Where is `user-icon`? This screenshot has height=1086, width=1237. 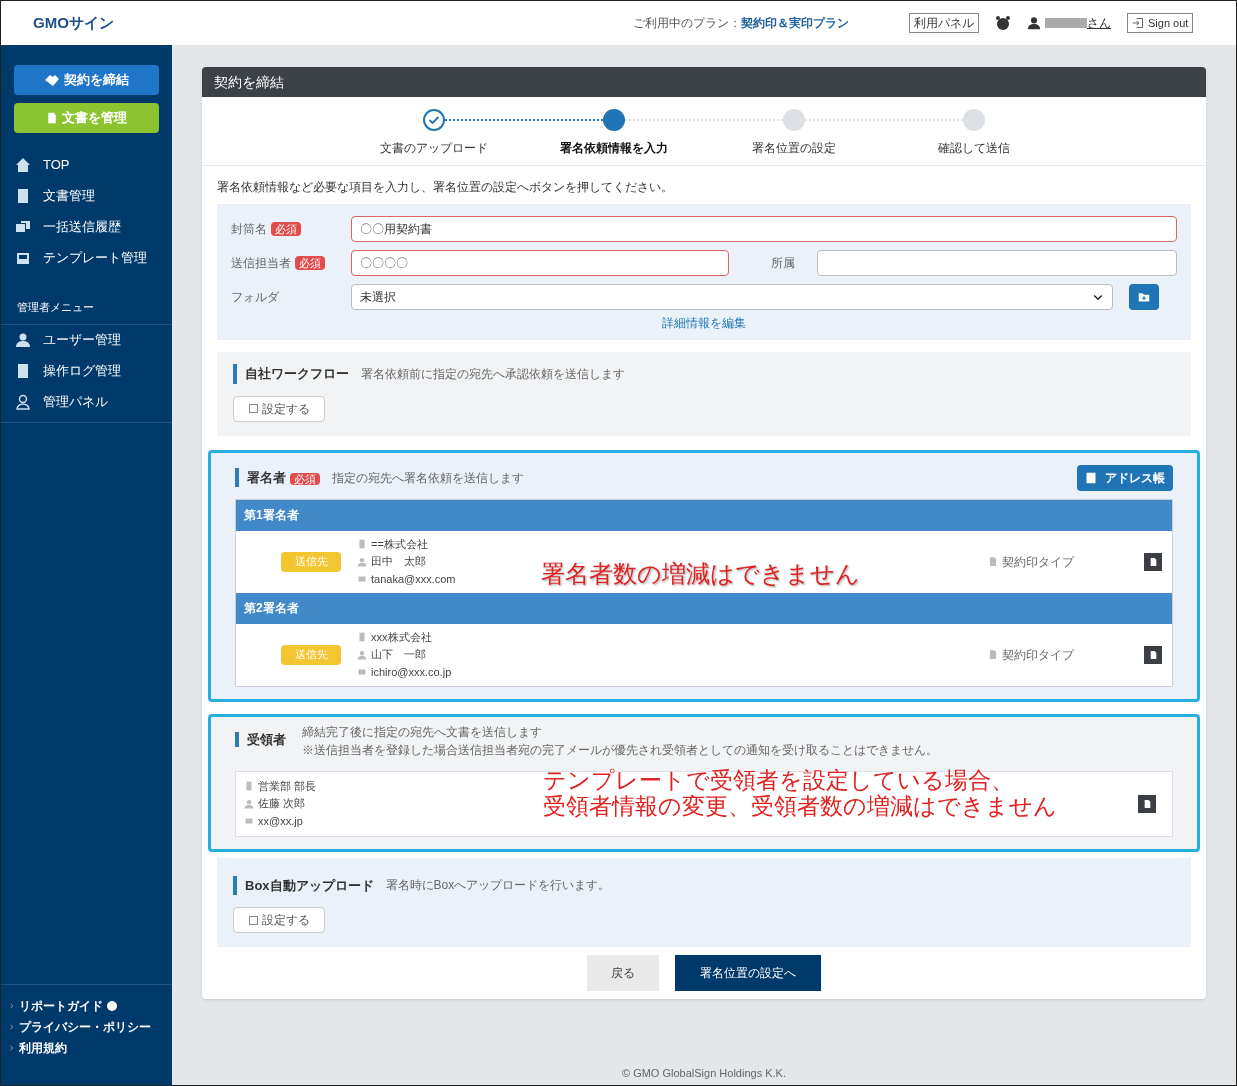 user-icon is located at coordinates (23, 340).